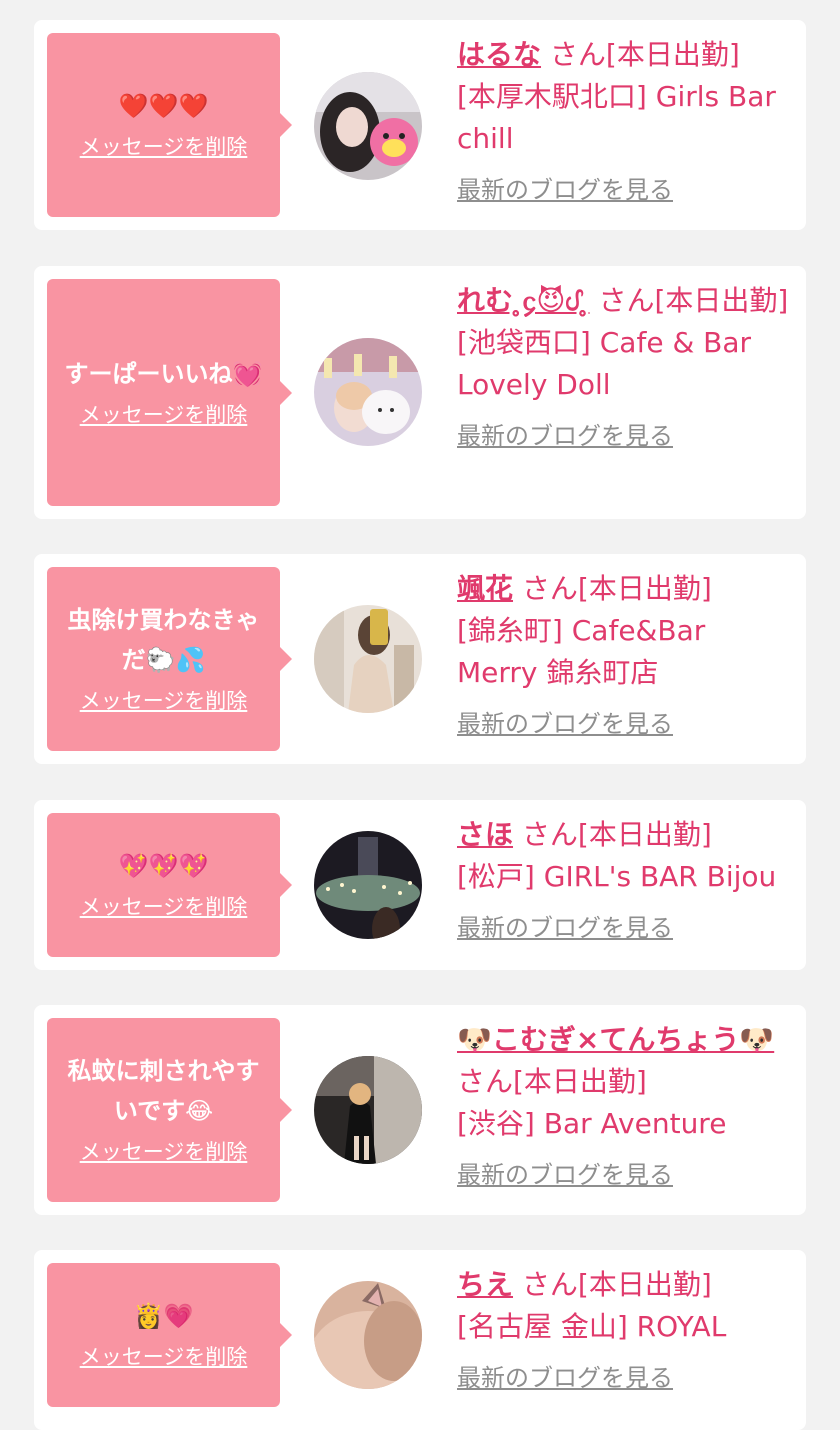  Describe the element at coordinates (485, 588) in the screenshot. I see `cast-name-link: 颯花` at that location.